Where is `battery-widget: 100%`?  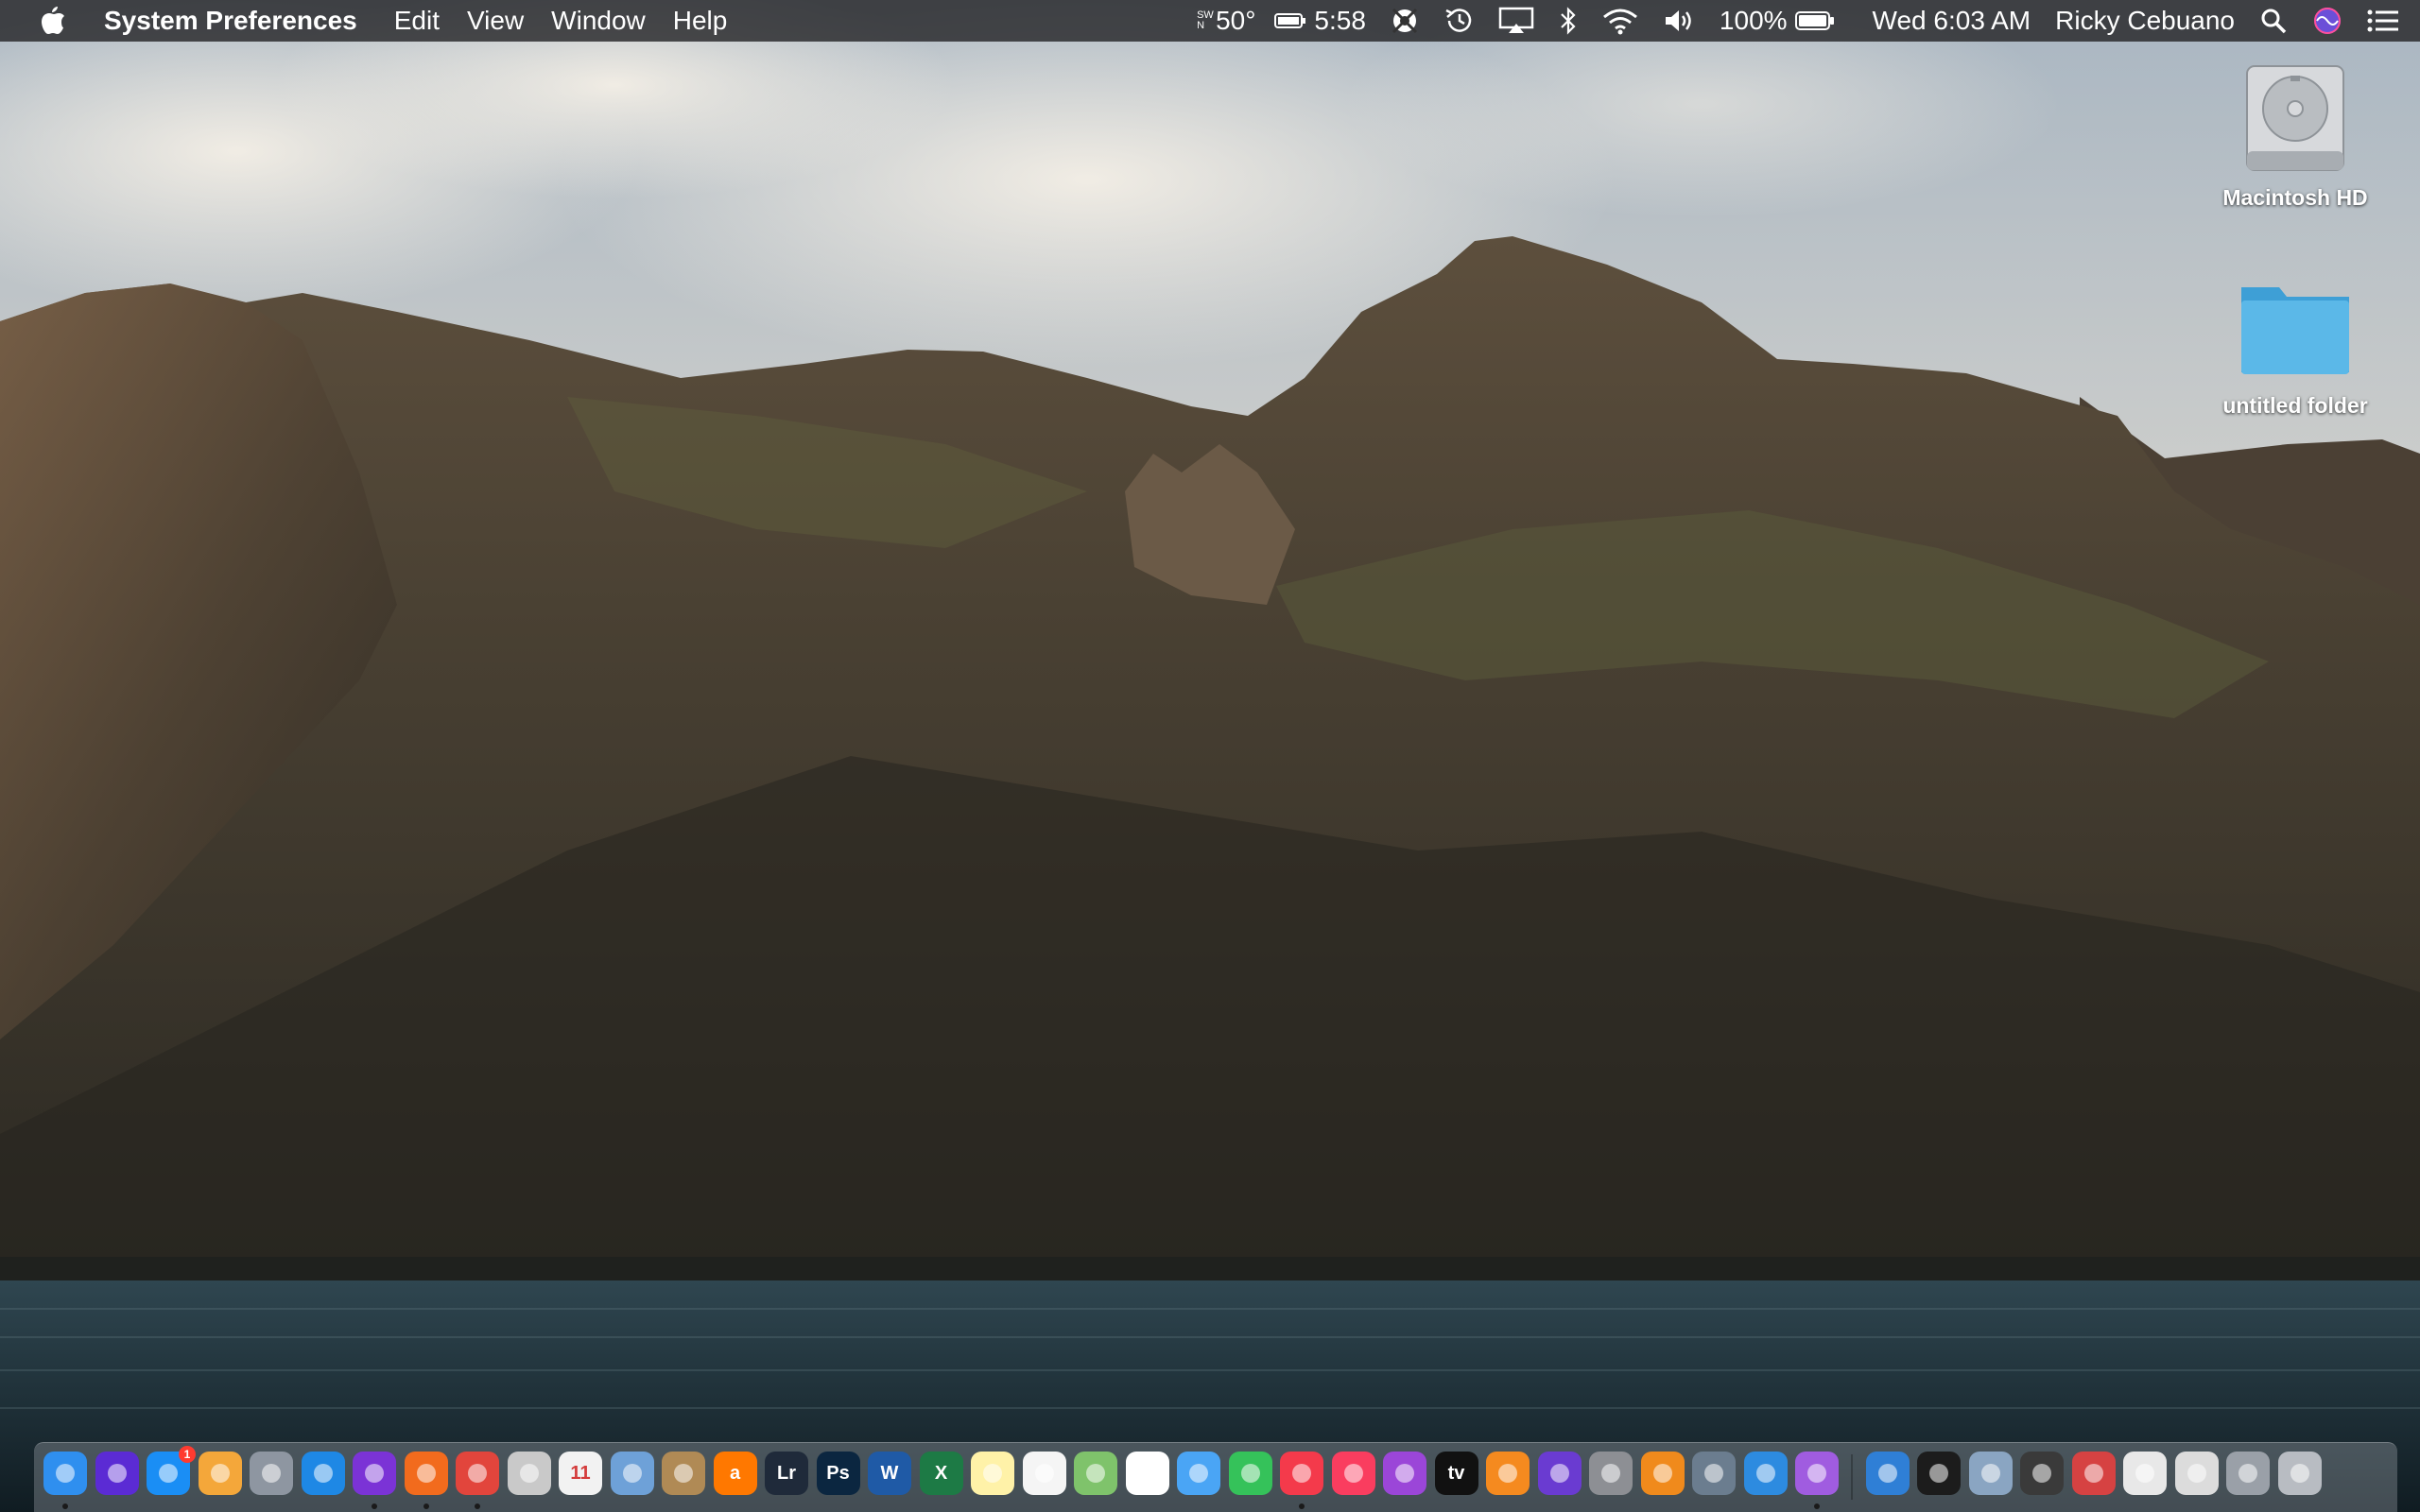 battery-widget: 100% is located at coordinates (1777, 21).